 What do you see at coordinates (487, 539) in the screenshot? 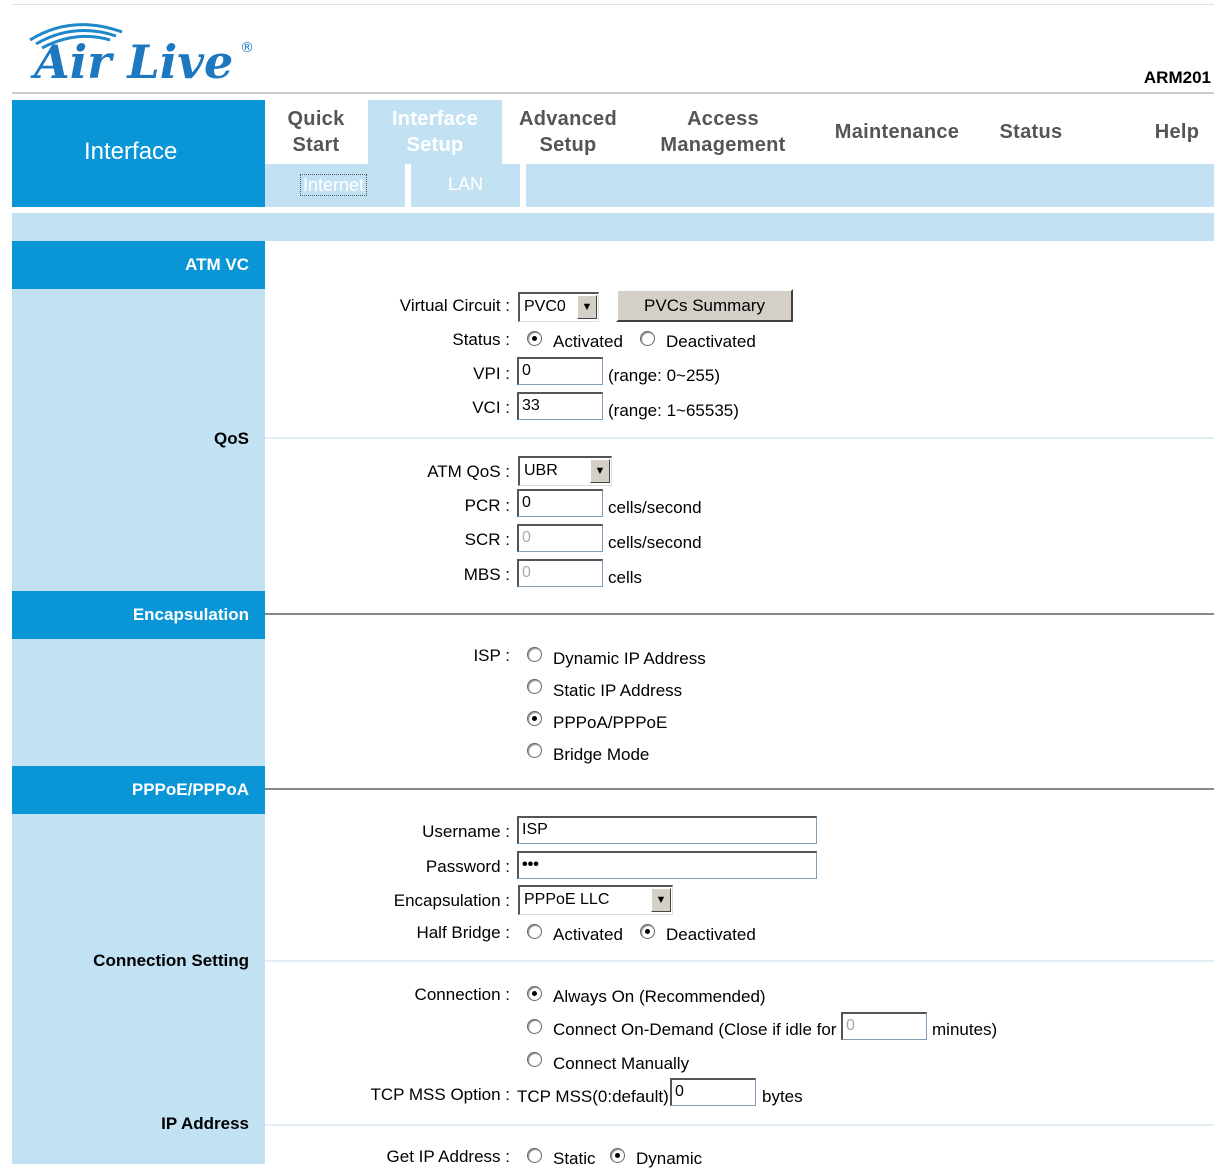
I see `scr-label: SCR :` at bounding box center [487, 539].